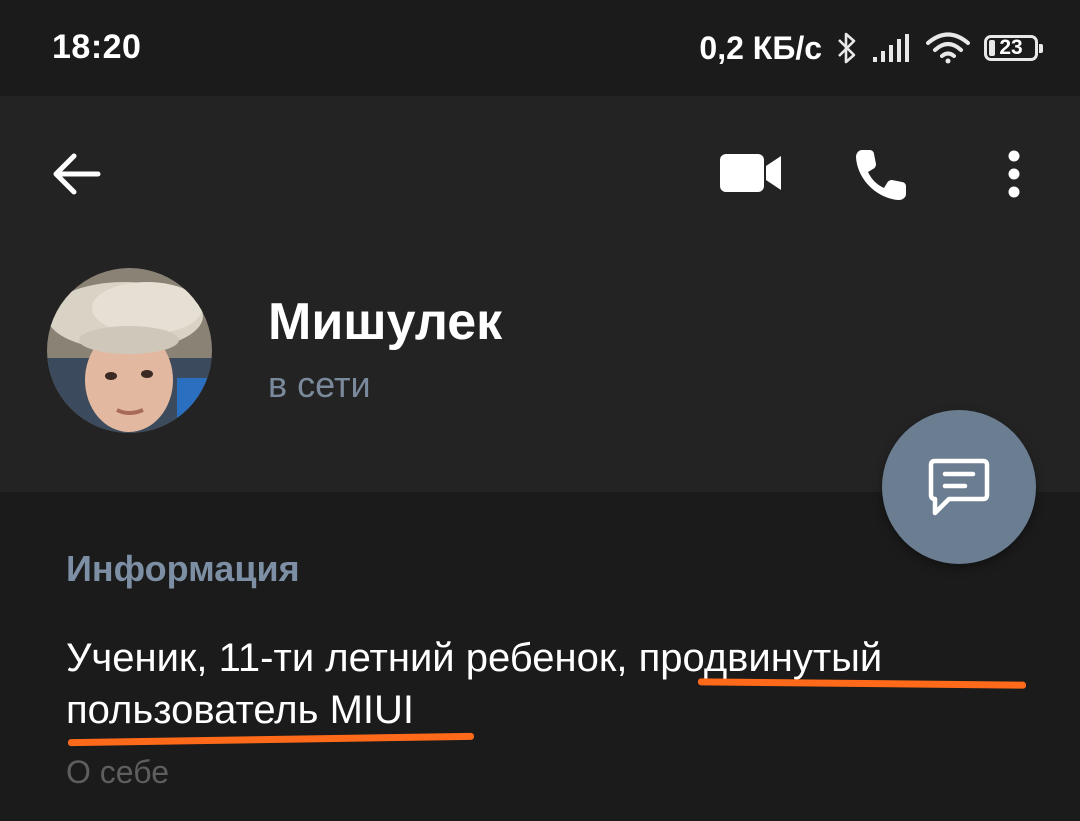 This screenshot has width=1080, height=821. I want to click on profile-photo, so click(129, 350).